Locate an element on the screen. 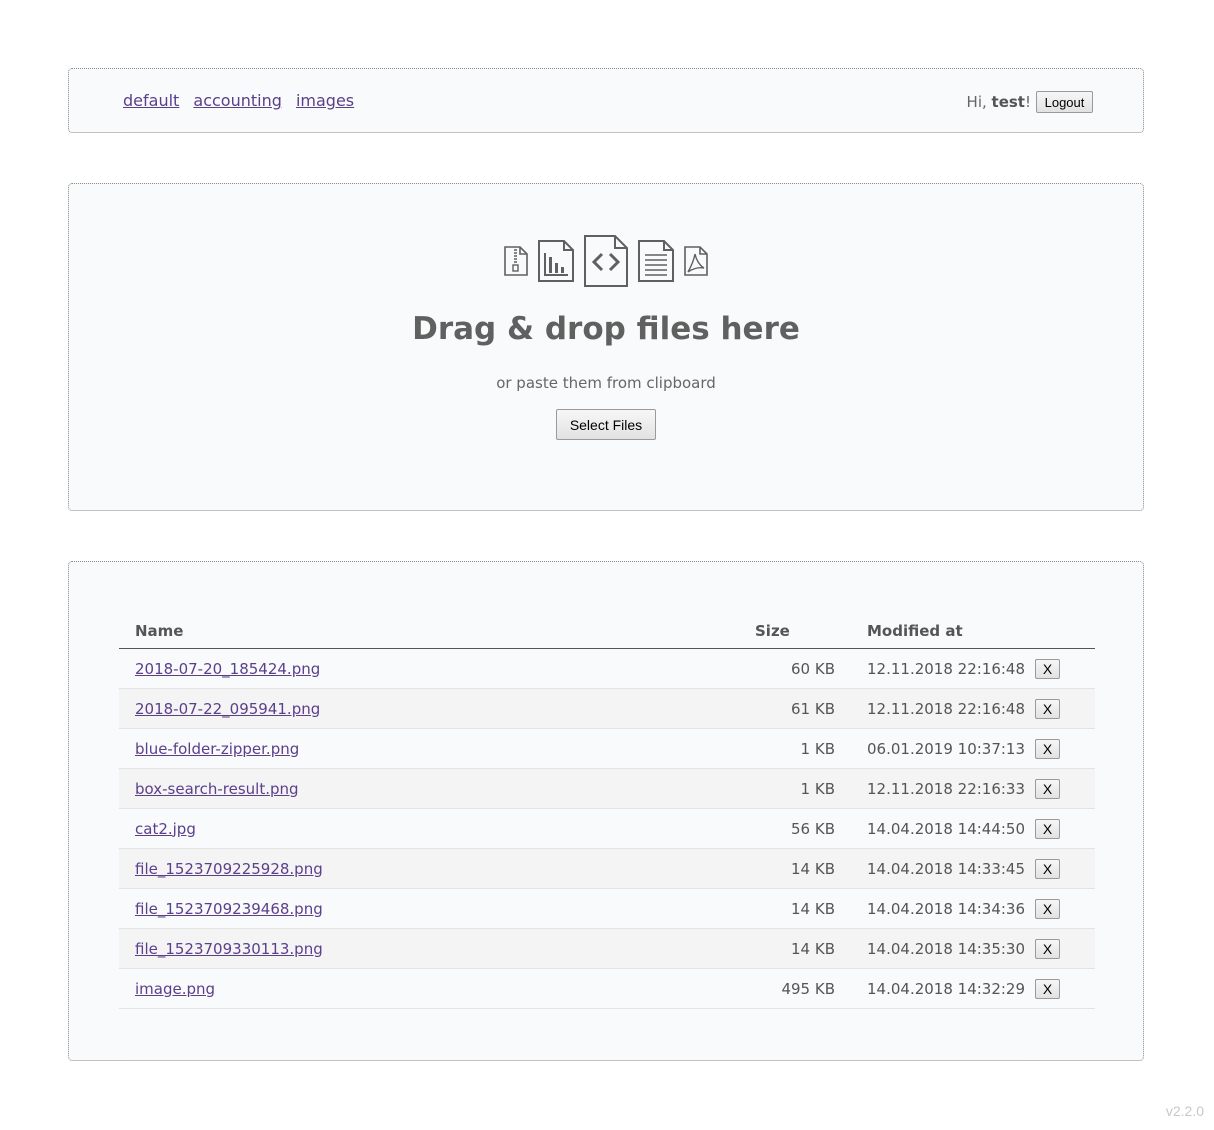 The width and height of the screenshot is (1214, 1130). code-file-icon is located at coordinates (606, 261).